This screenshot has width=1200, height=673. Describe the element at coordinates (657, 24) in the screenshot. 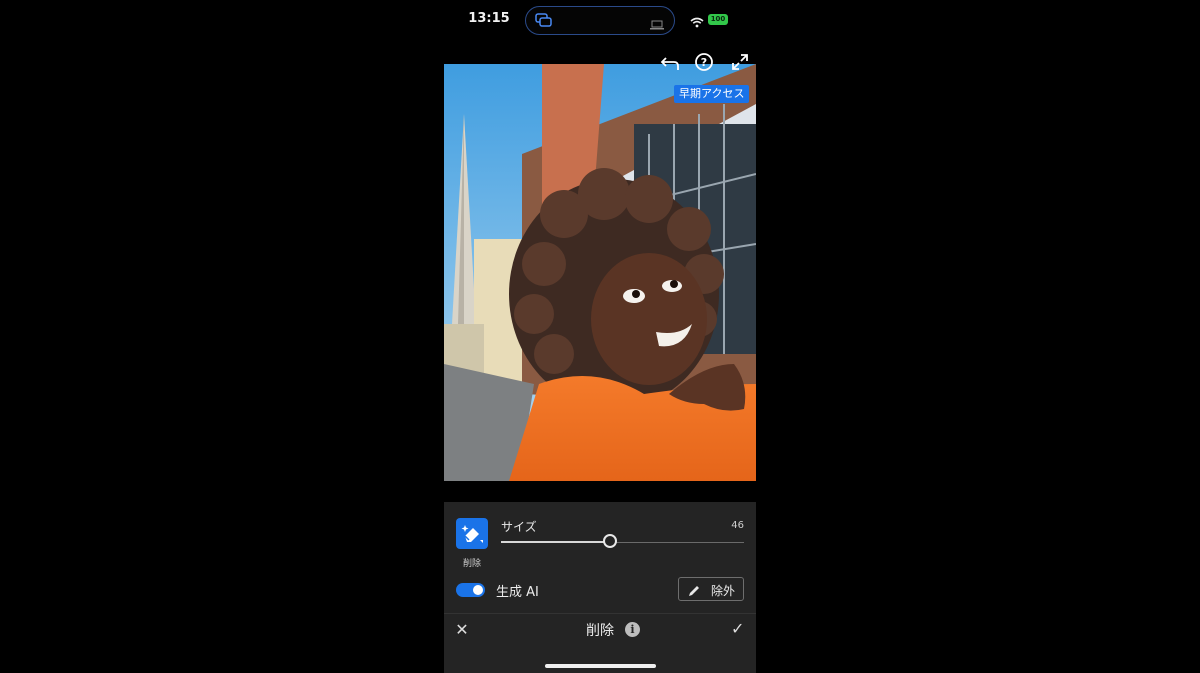

I see `laptop-icon` at that location.